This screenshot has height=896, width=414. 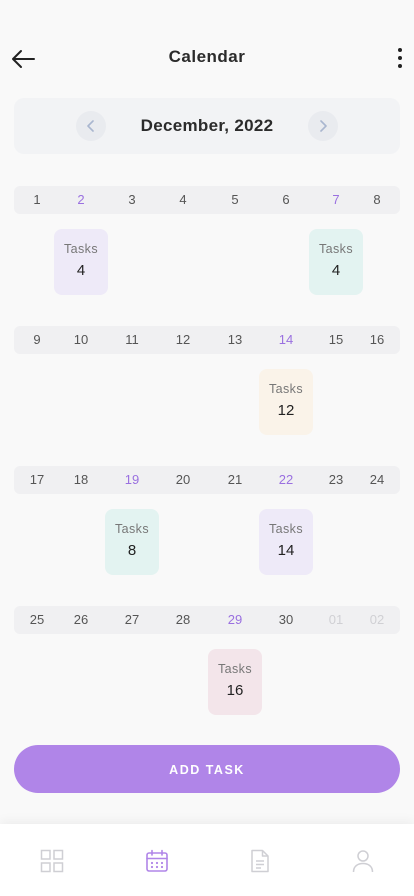 I want to click on task-count: 14, so click(x=286, y=550).